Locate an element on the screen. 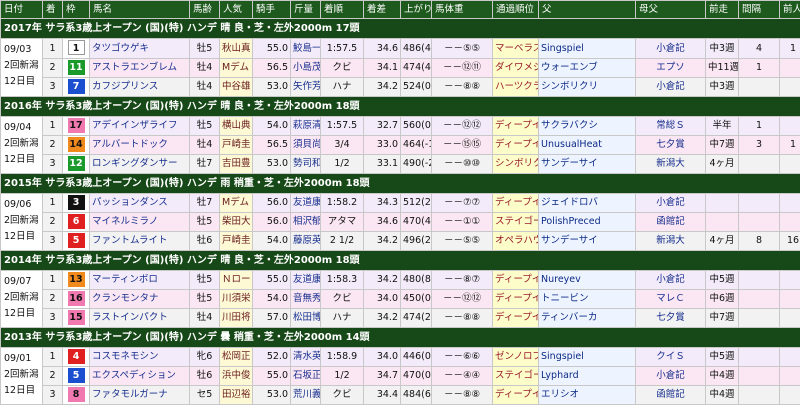 The width and height of the screenshot is (800, 417). horse-name-link: ファタモルガーナ is located at coordinates (139, 395).